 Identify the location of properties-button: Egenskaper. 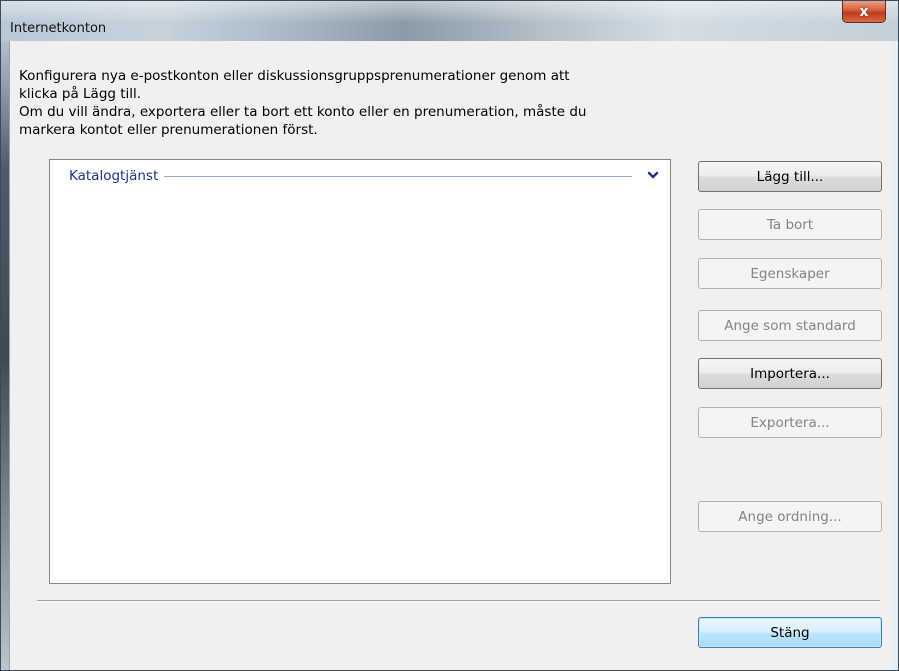
(790, 273).